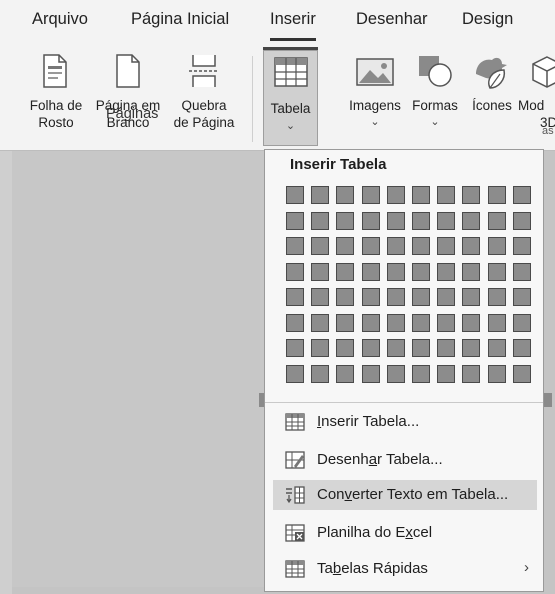 This screenshot has height=594, width=555. What do you see at coordinates (180, 19) in the screenshot?
I see `tab-pagina-inicial: Página Inicial` at bounding box center [180, 19].